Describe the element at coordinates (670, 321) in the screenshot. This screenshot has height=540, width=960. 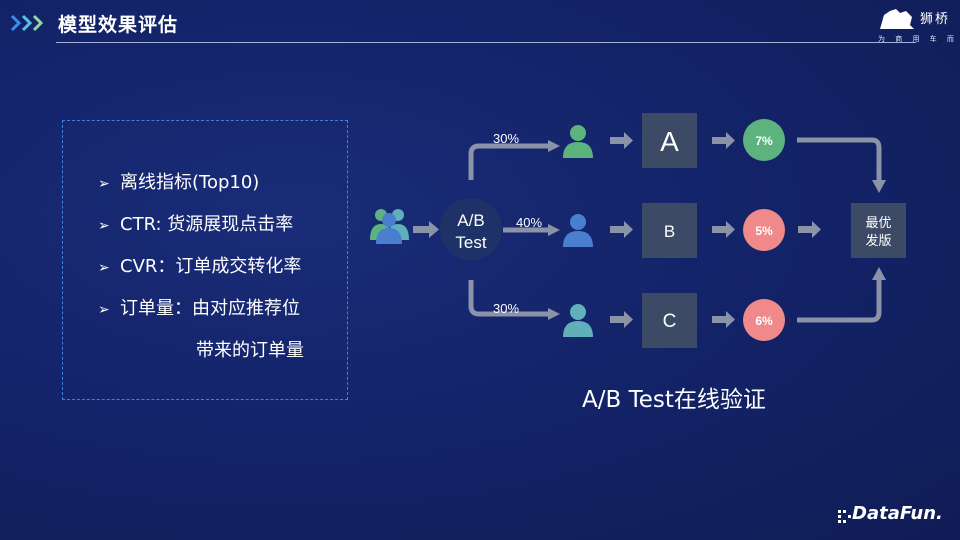
I see `variant-label: C` at that location.